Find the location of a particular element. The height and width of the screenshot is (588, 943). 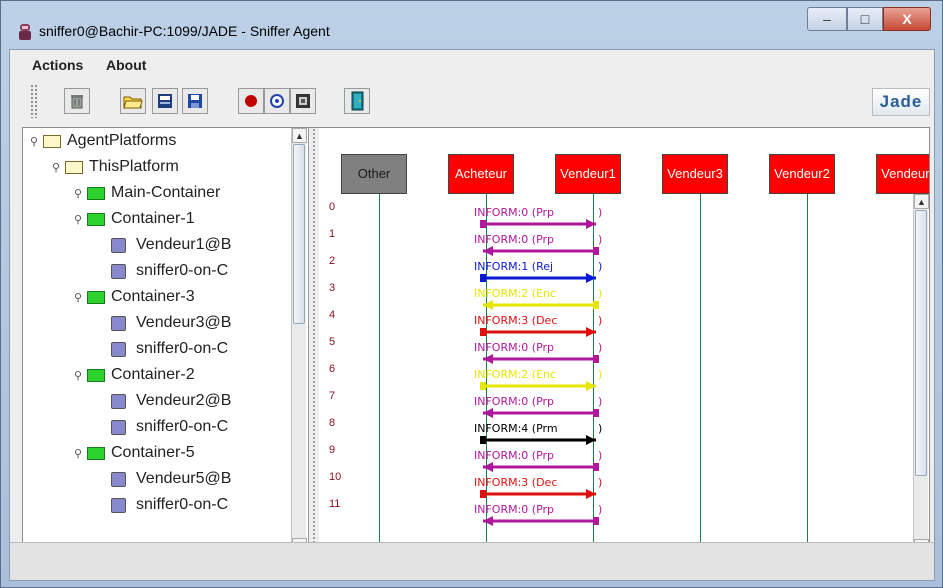

tree-node-label: Container-5 is located at coordinates (153, 452).